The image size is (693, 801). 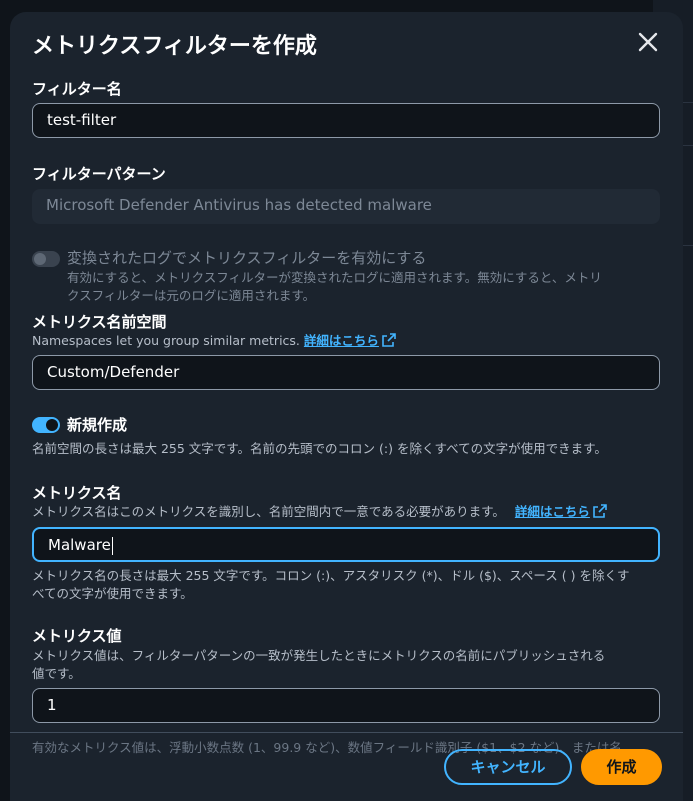 I want to click on metric-name-input: Malware, so click(x=346, y=544).